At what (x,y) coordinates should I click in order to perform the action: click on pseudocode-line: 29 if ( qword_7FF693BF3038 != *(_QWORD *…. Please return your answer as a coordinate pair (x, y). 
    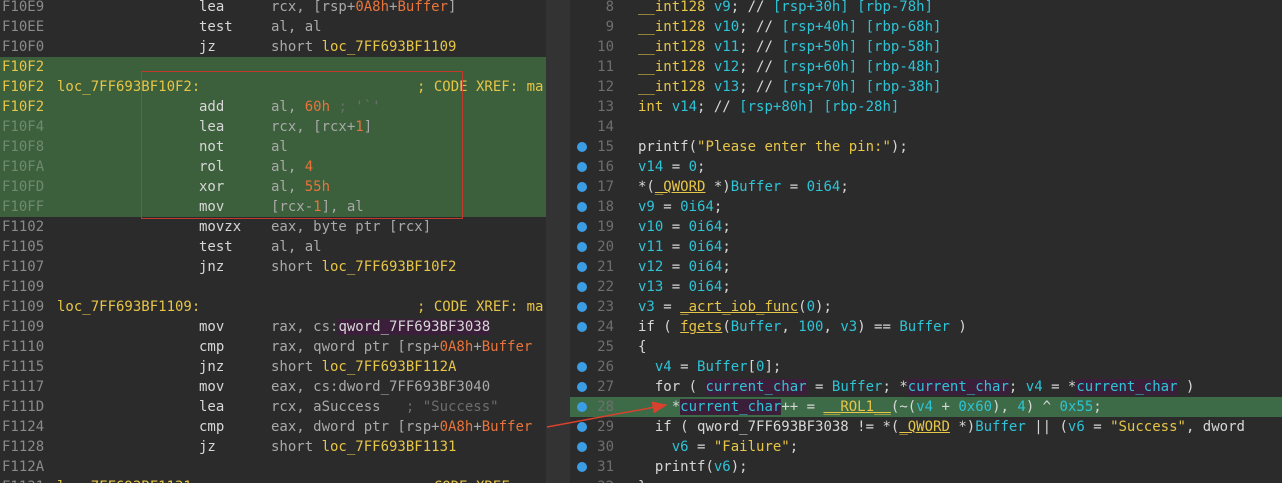
    Looking at the image, I should click on (926, 427).